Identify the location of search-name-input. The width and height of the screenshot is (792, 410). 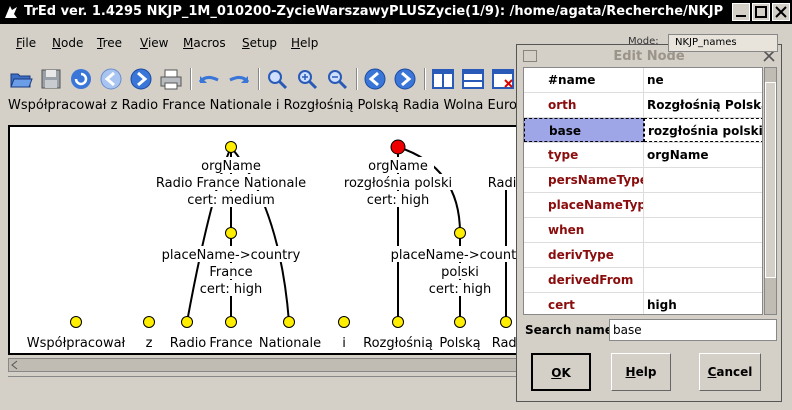
(693, 330).